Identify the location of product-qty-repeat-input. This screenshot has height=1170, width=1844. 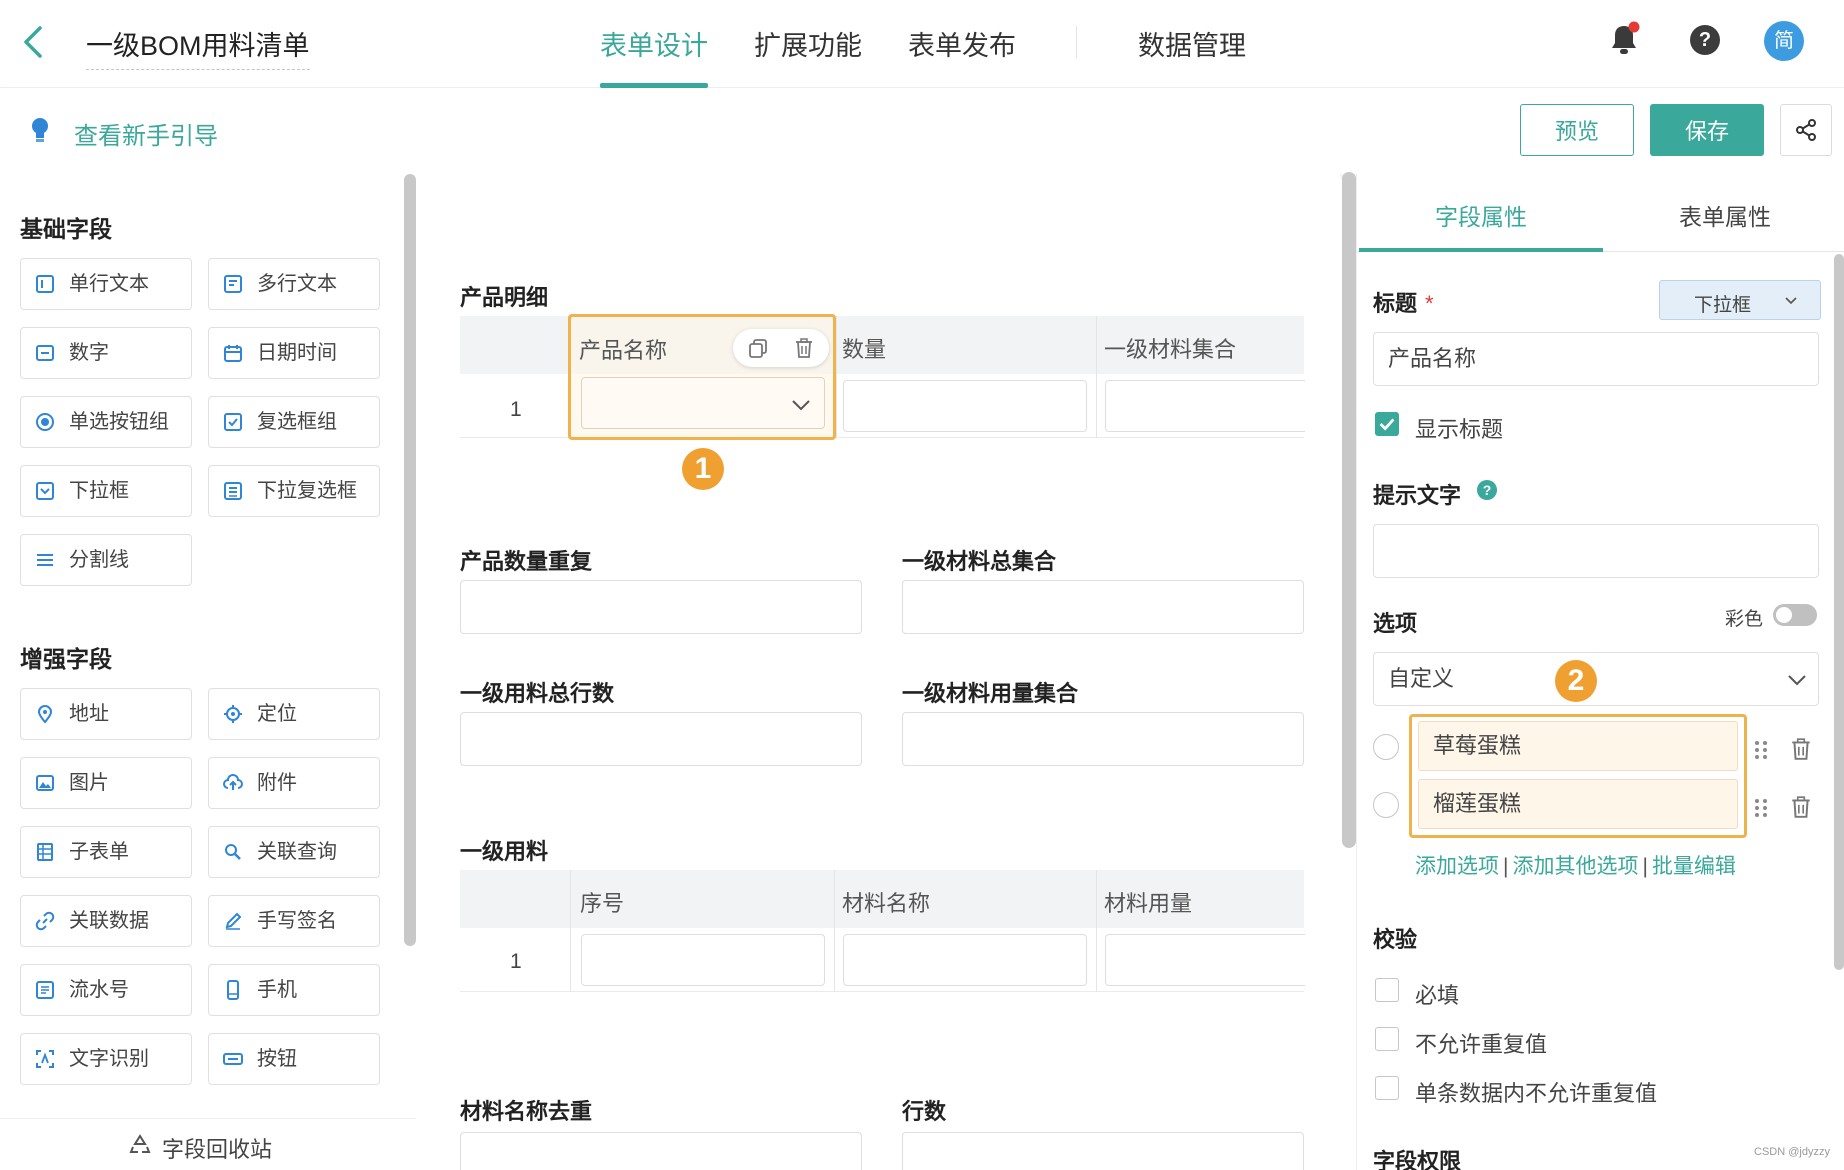
(661, 607).